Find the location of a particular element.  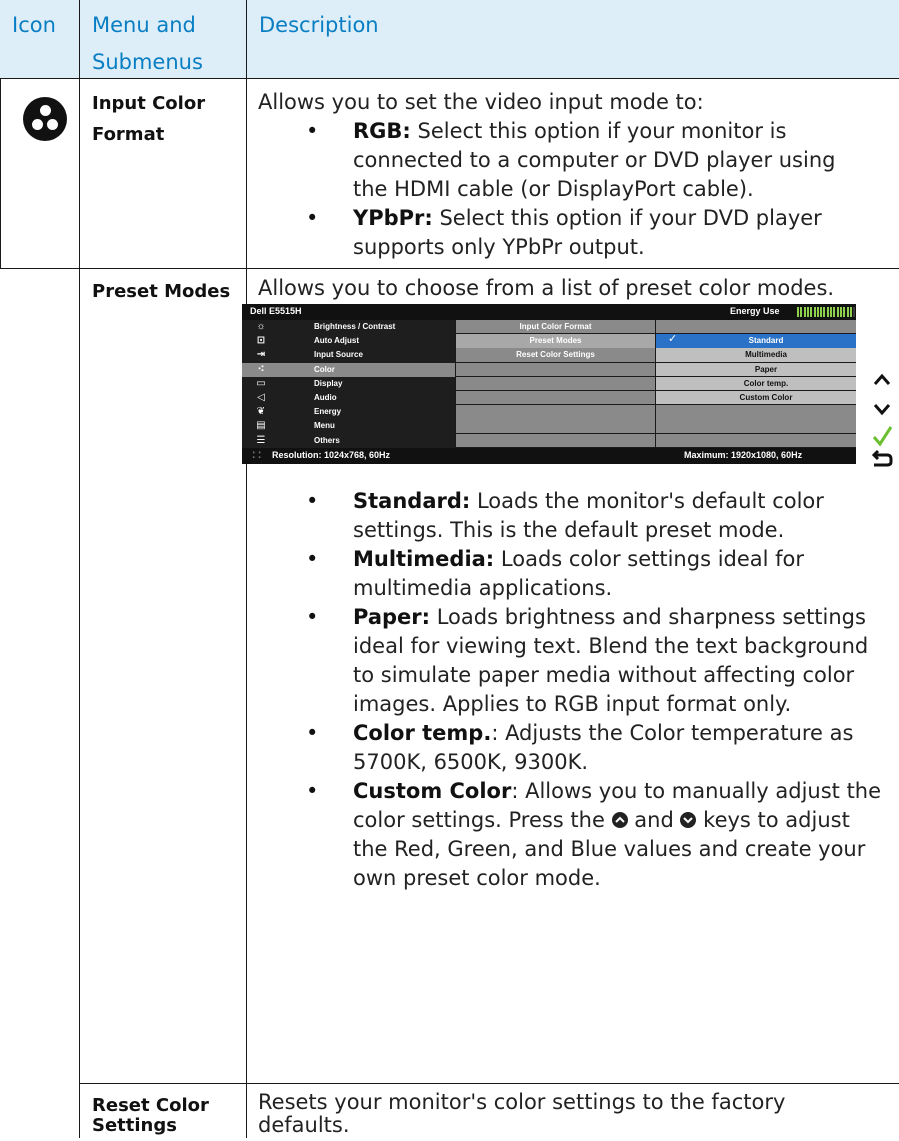

osd-model-name: Dell E5515H is located at coordinates (276, 311).